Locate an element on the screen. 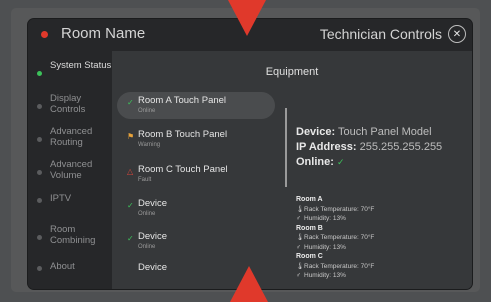 This screenshot has width=491, height=302. active-dot-icon is located at coordinates (39, 73).